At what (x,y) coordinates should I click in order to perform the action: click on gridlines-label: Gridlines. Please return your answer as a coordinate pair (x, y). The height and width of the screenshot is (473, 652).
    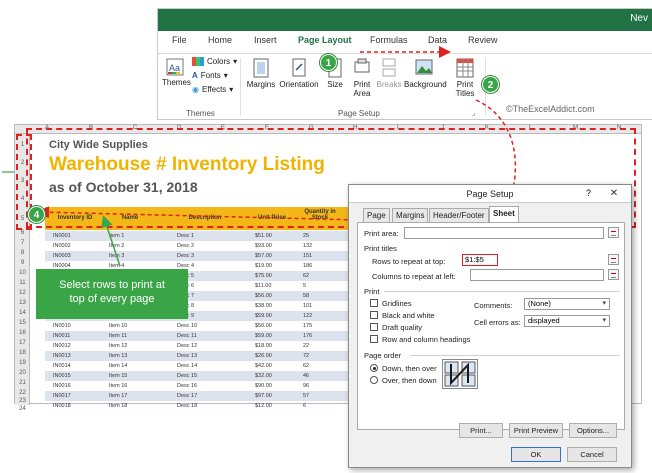
    Looking at the image, I should click on (397, 303).